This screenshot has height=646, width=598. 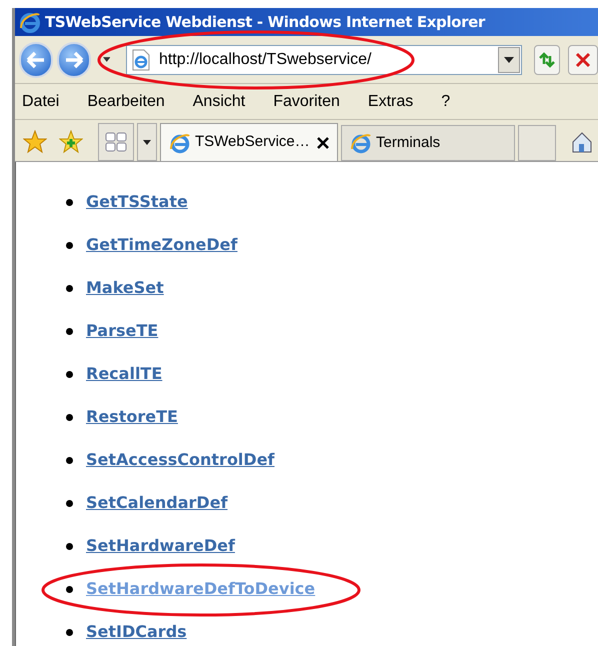 I want to click on method-link: MakeSet, so click(x=125, y=288).